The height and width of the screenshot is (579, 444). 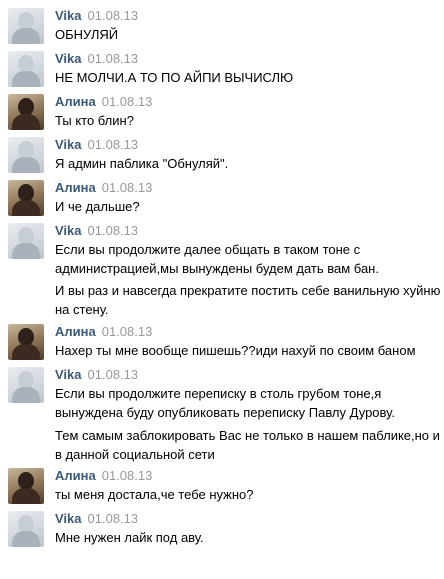 I want to click on message-text: ты меня достала,че тебе нужно?, so click(x=154, y=494).